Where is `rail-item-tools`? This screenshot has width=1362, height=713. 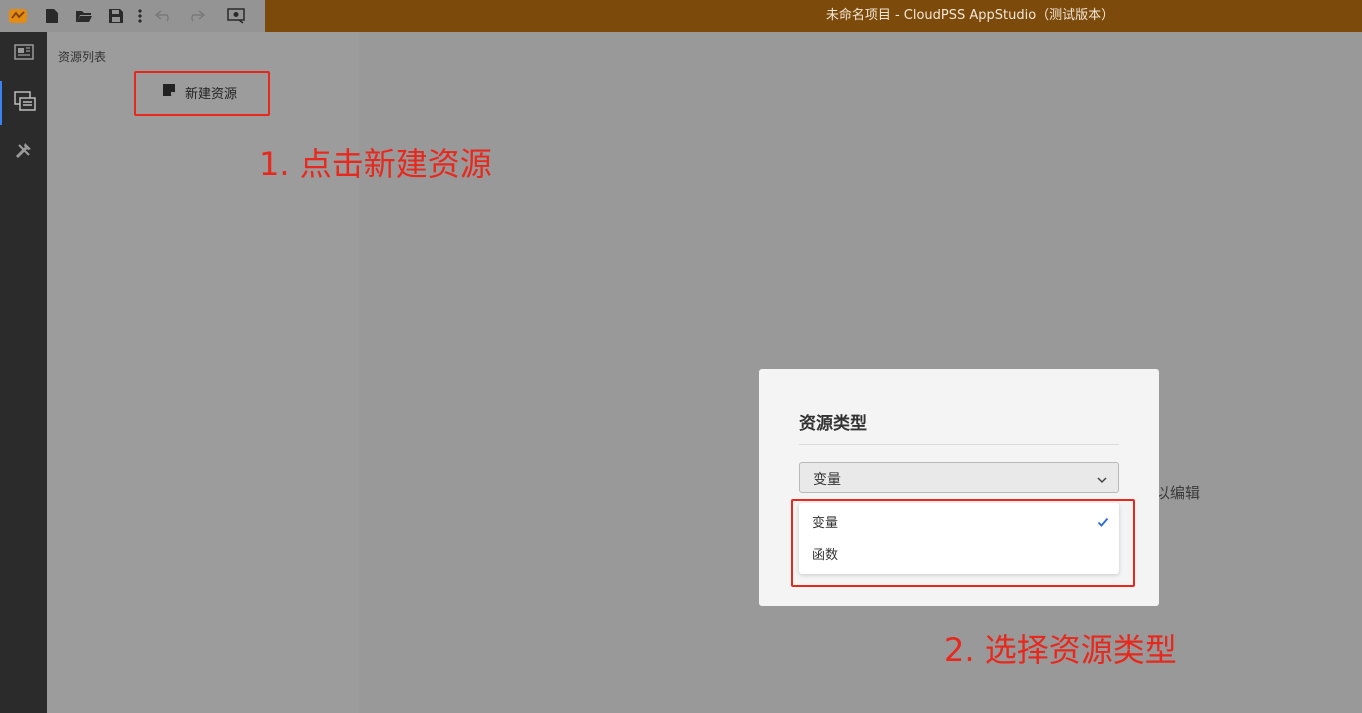
rail-item-tools is located at coordinates (23, 152).